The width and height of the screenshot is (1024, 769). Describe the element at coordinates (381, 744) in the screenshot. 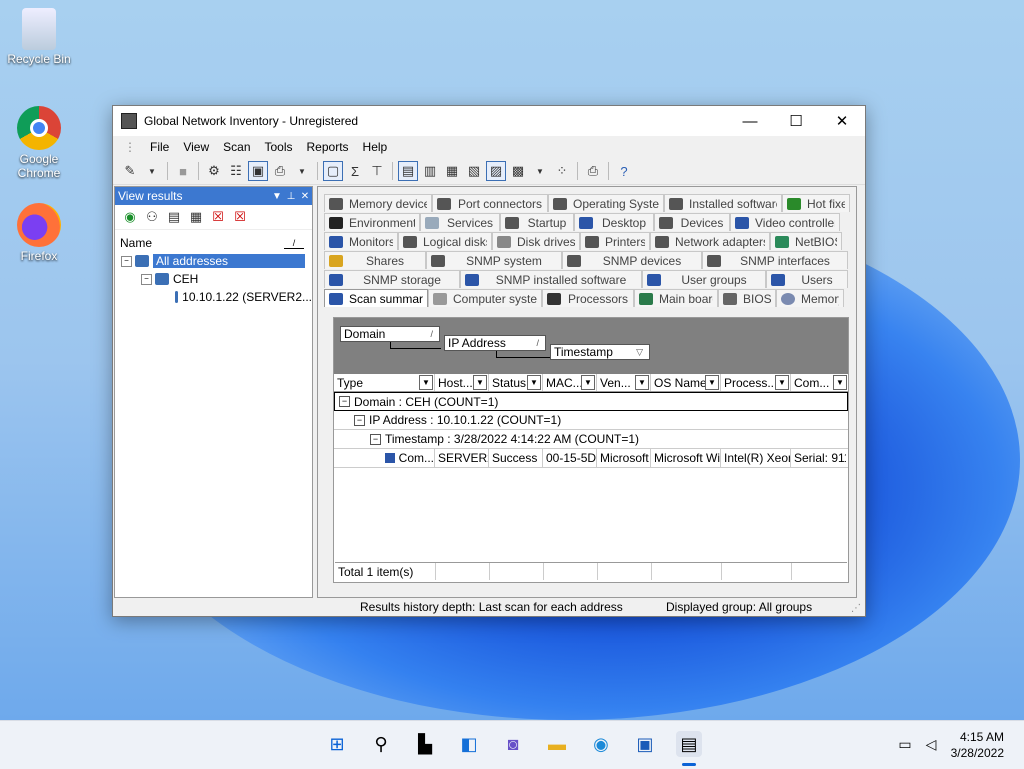

I see `search-icon: ⚲` at that location.